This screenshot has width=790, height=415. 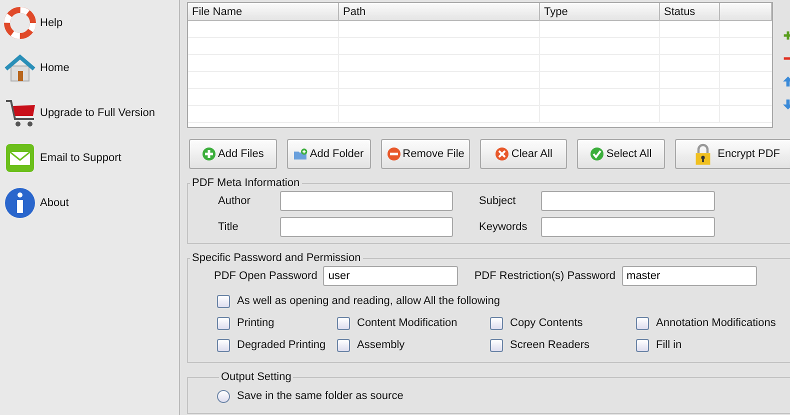 I want to click on close-icon, so click(x=502, y=154).